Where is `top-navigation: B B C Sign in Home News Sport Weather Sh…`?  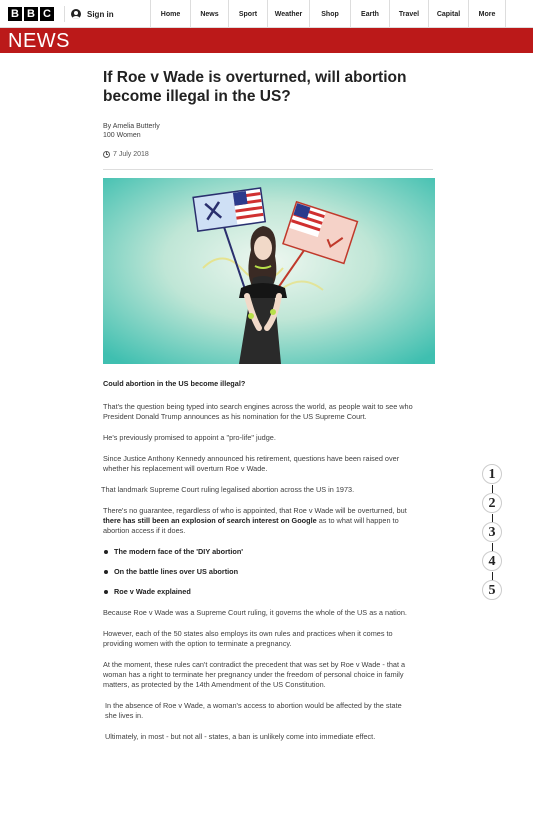 top-navigation: B B C Sign in Home News Sport Weather Sh… is located at coordinates (266, 14).